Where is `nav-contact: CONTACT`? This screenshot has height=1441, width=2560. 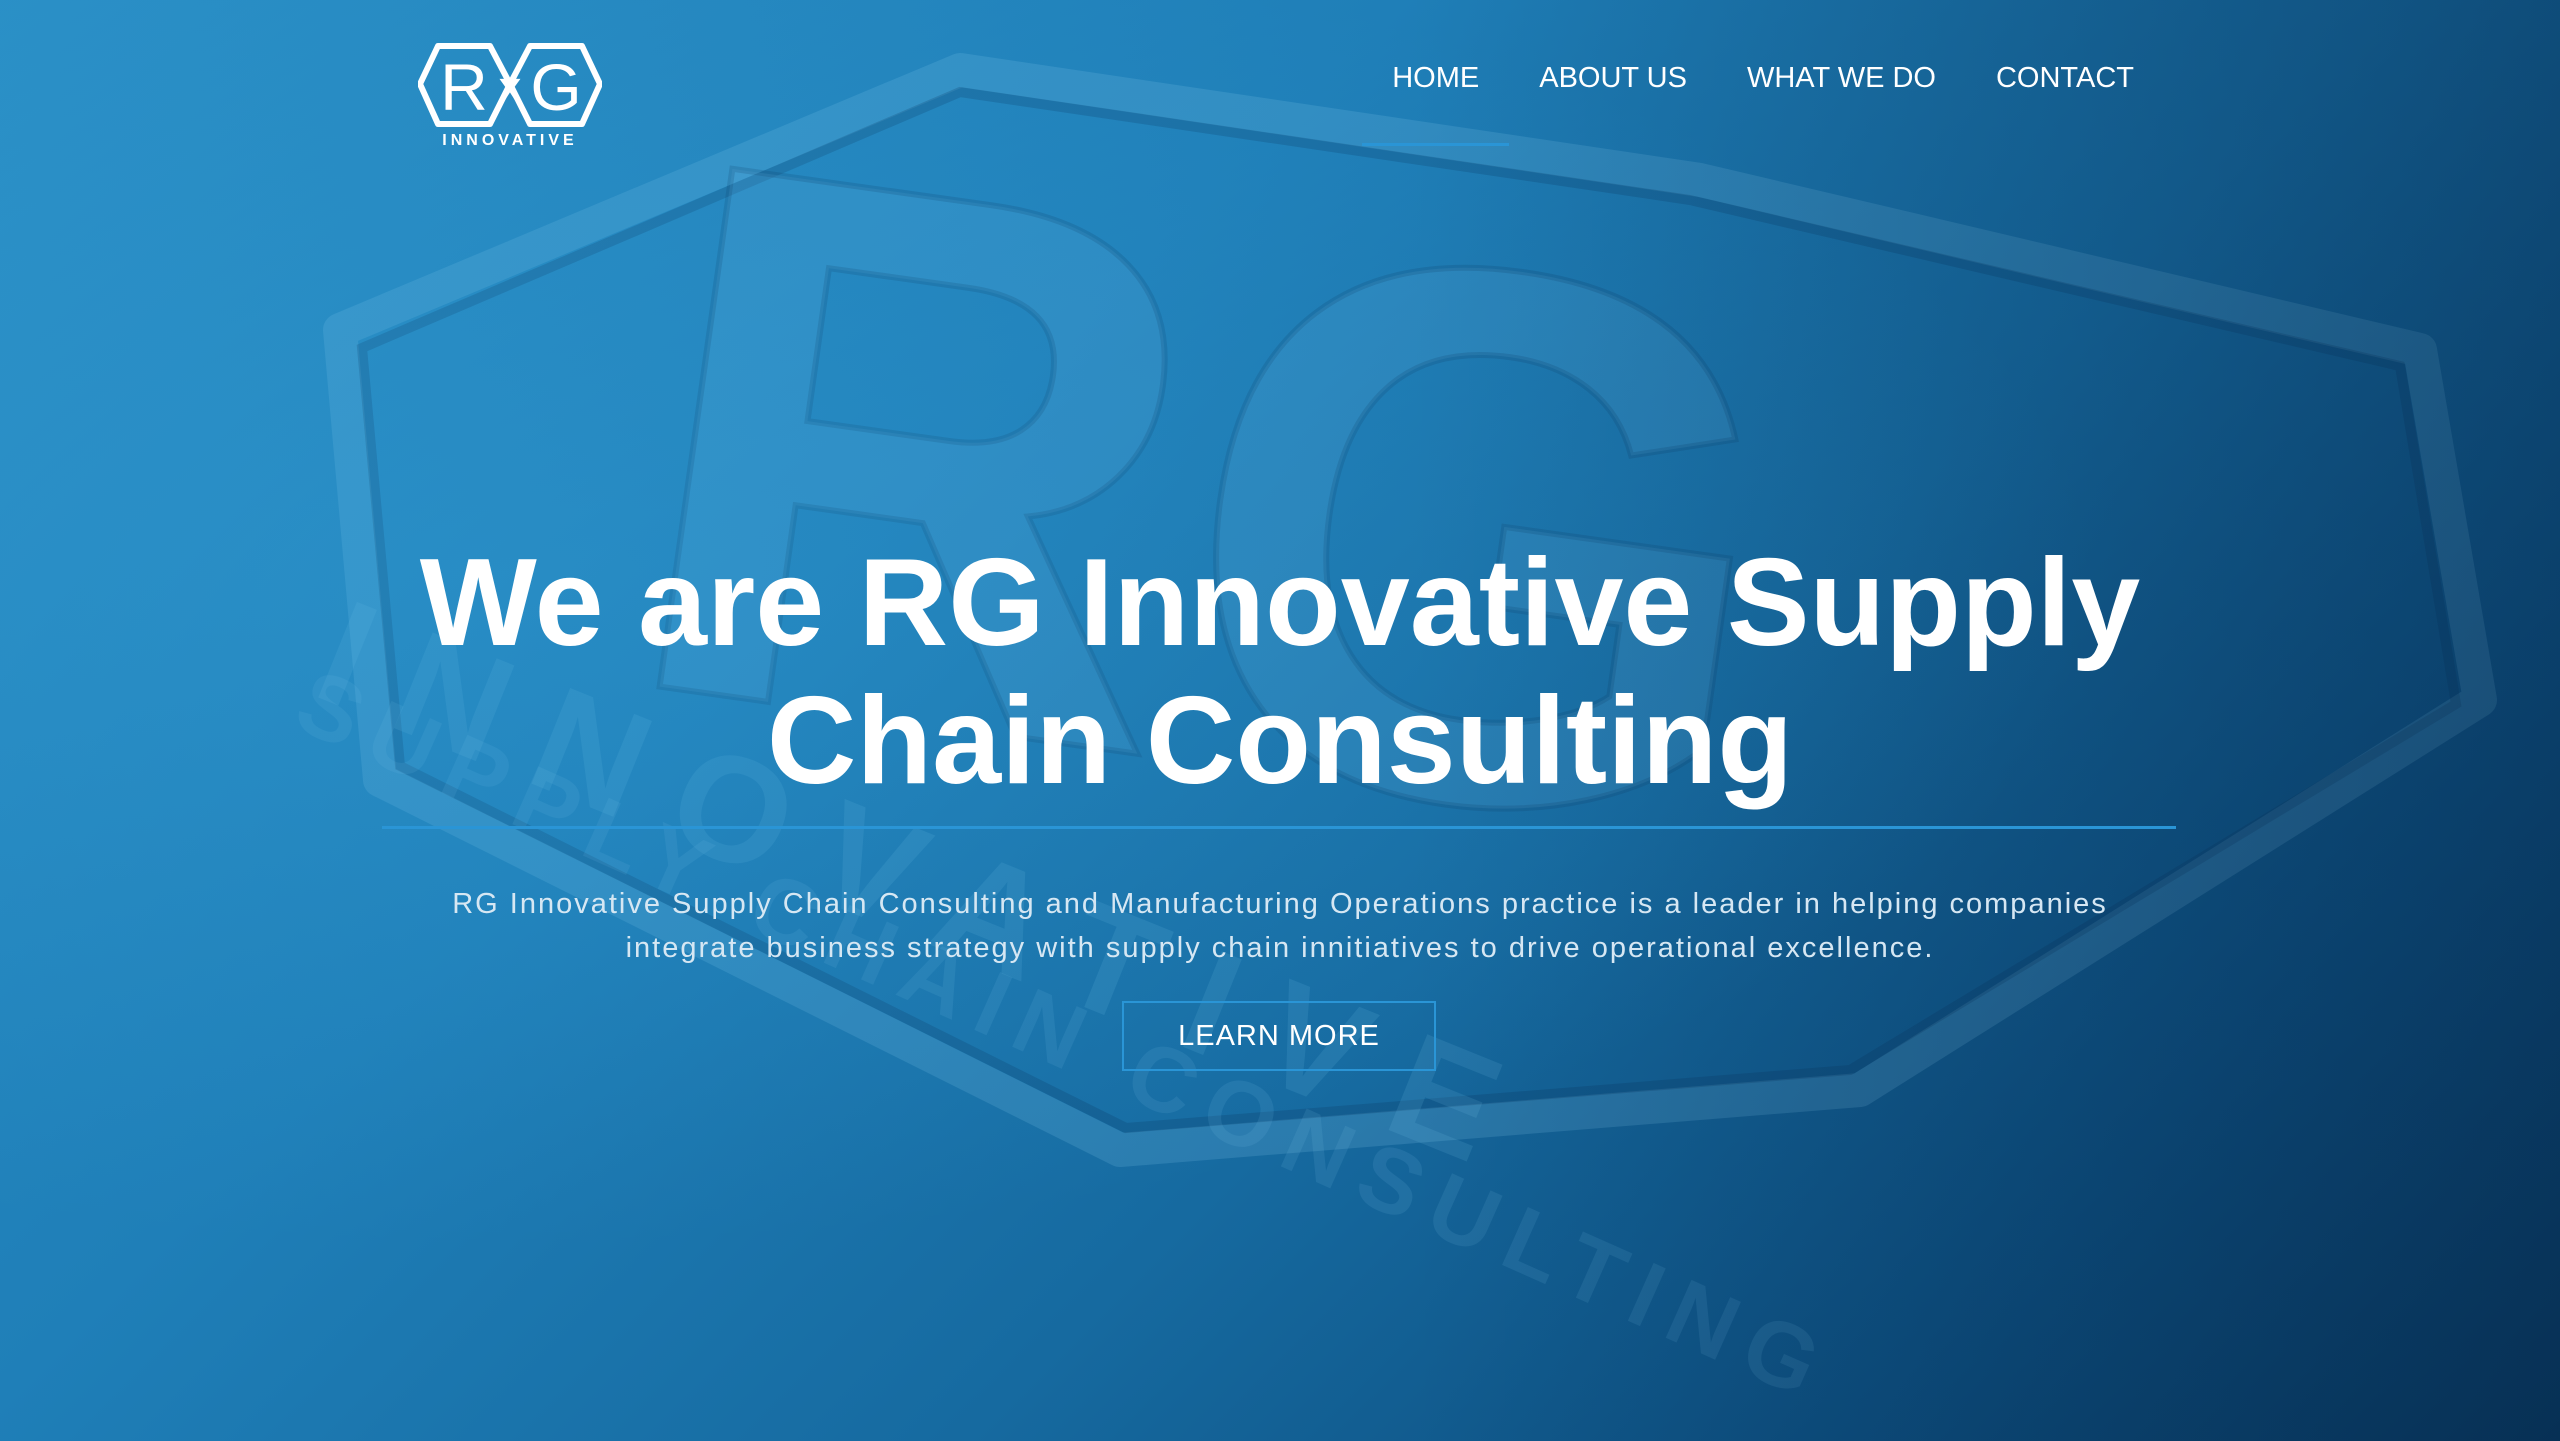 nav-contact: CONTACT is located at coordinates (2065, 102).